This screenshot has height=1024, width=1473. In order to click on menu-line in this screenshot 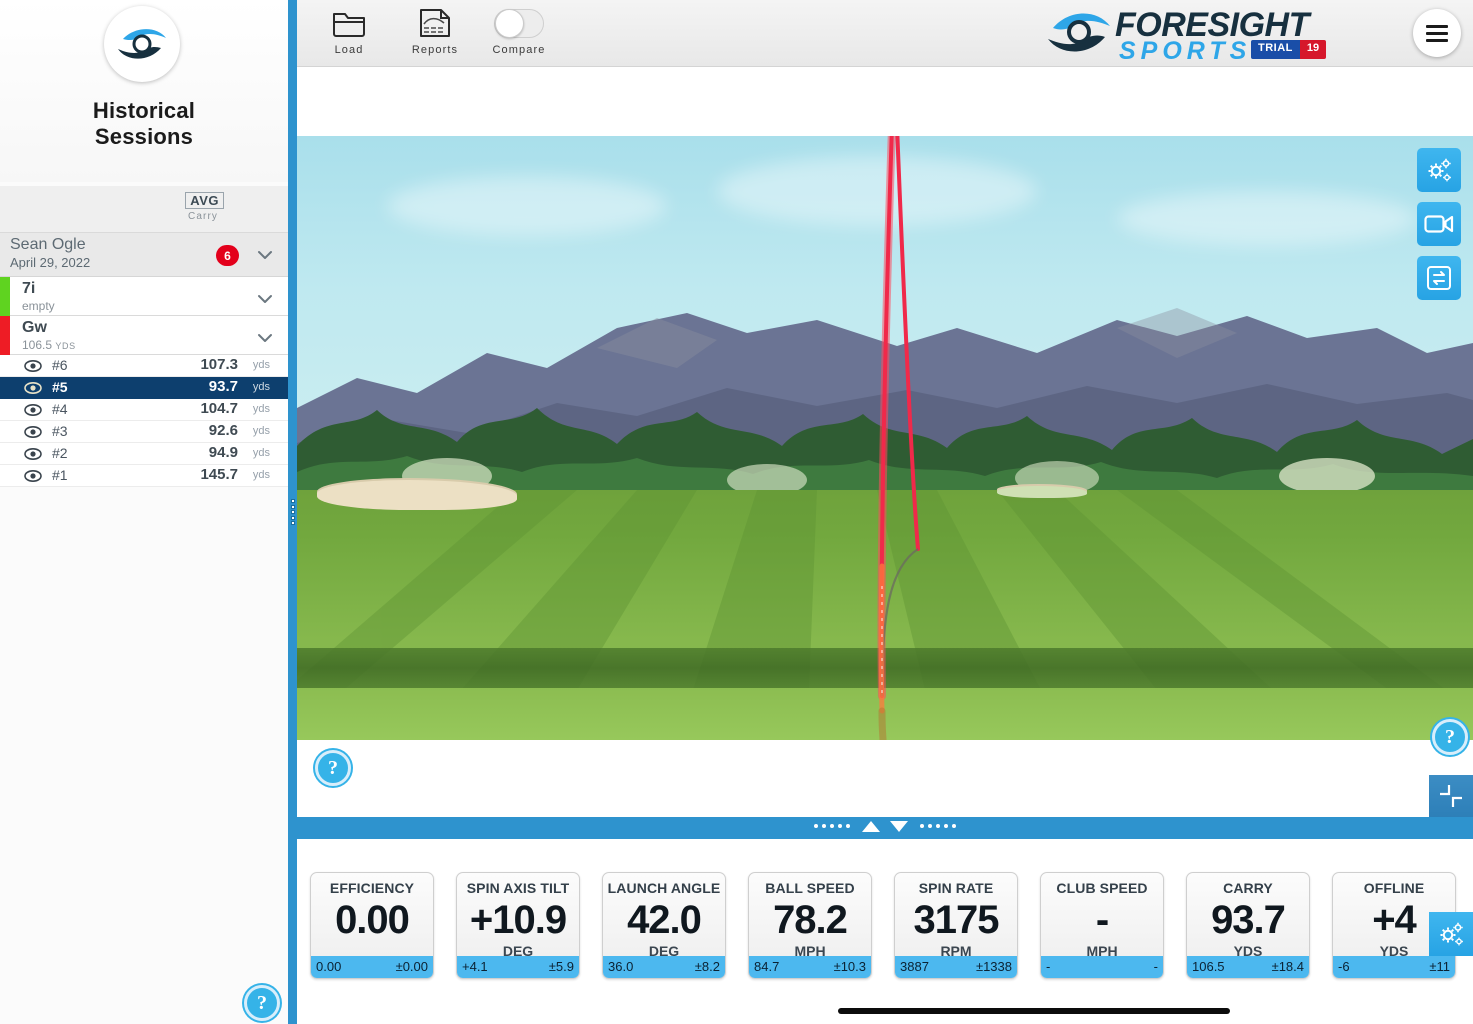, I will do `click(1437, 33)`.